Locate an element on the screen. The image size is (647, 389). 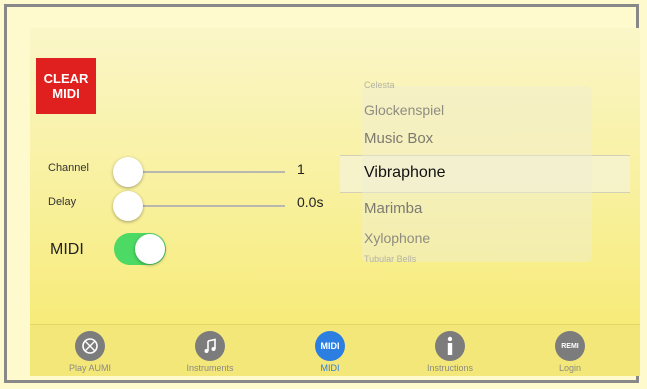
remi-icon: REMI is located at coordinates (570, 346).